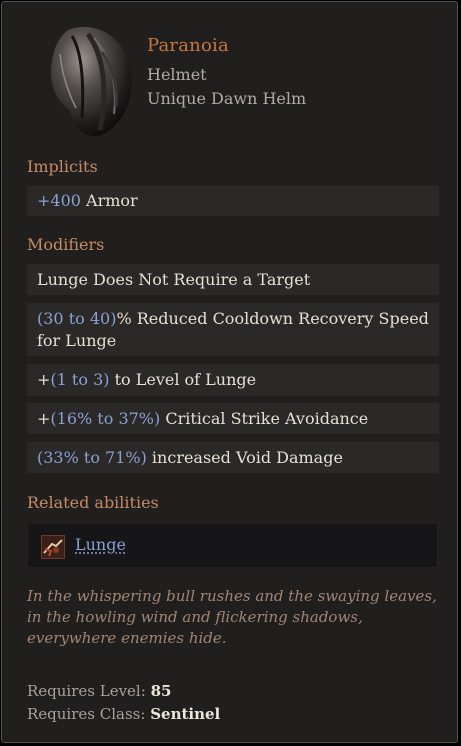 The width and height of the screenshot is (461, 746). I want to click on lunge-icon, so click(53, 547).